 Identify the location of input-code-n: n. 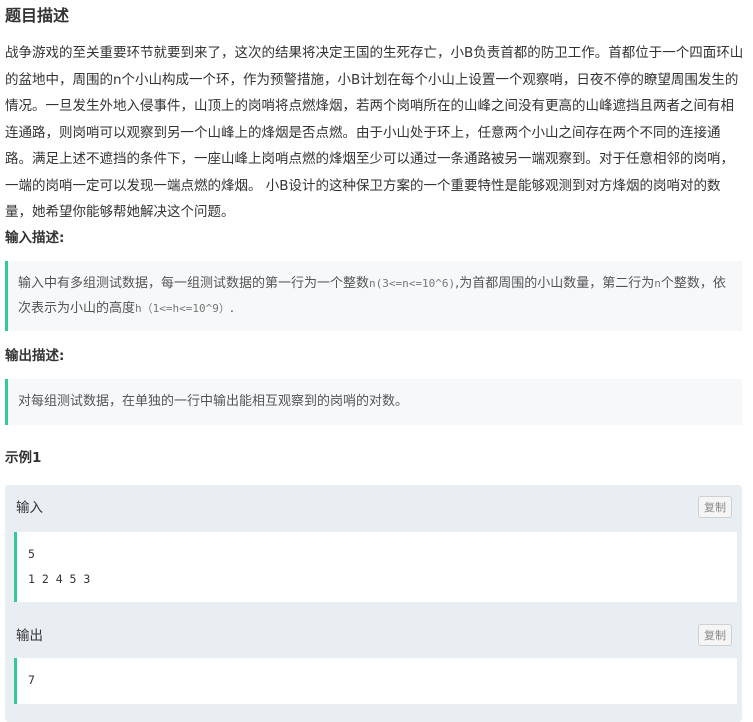
(657, 283).